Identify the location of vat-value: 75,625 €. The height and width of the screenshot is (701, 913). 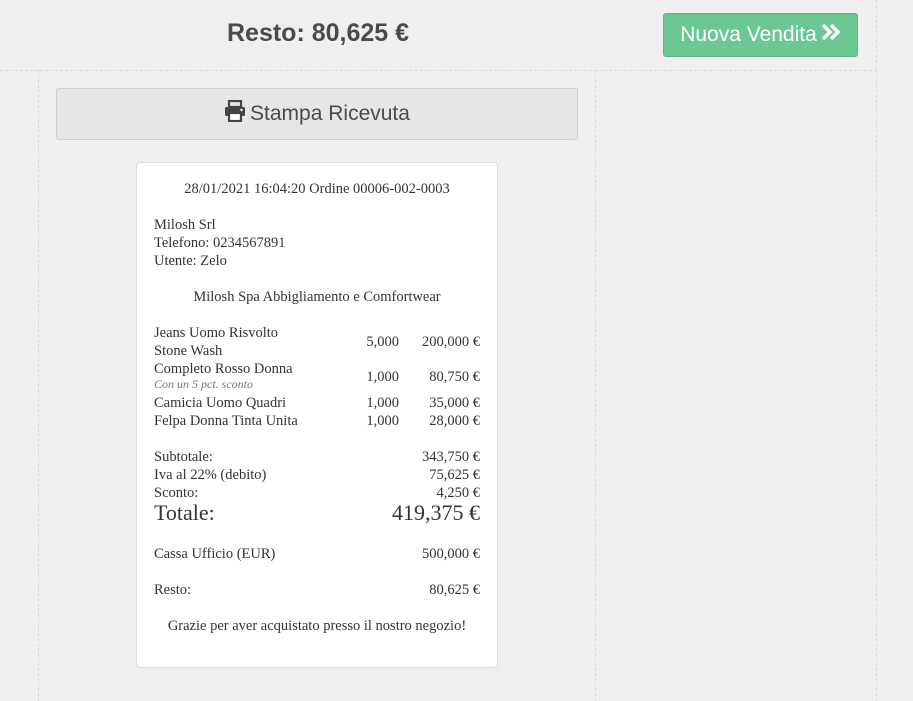
(454, 475).